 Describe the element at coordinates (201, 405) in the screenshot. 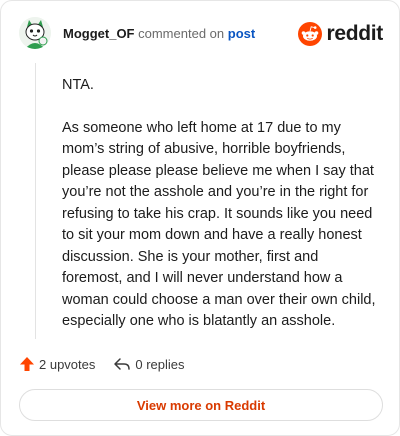

I see `view-more-button: View more on Reddit` at that location.